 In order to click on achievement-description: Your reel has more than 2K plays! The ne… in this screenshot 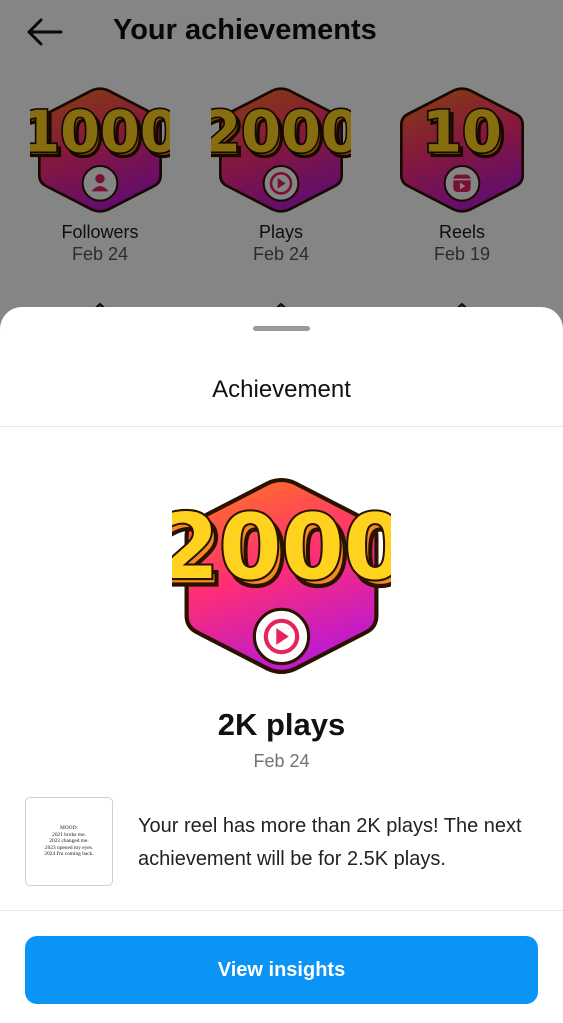, I will do `click(330, 842)`.